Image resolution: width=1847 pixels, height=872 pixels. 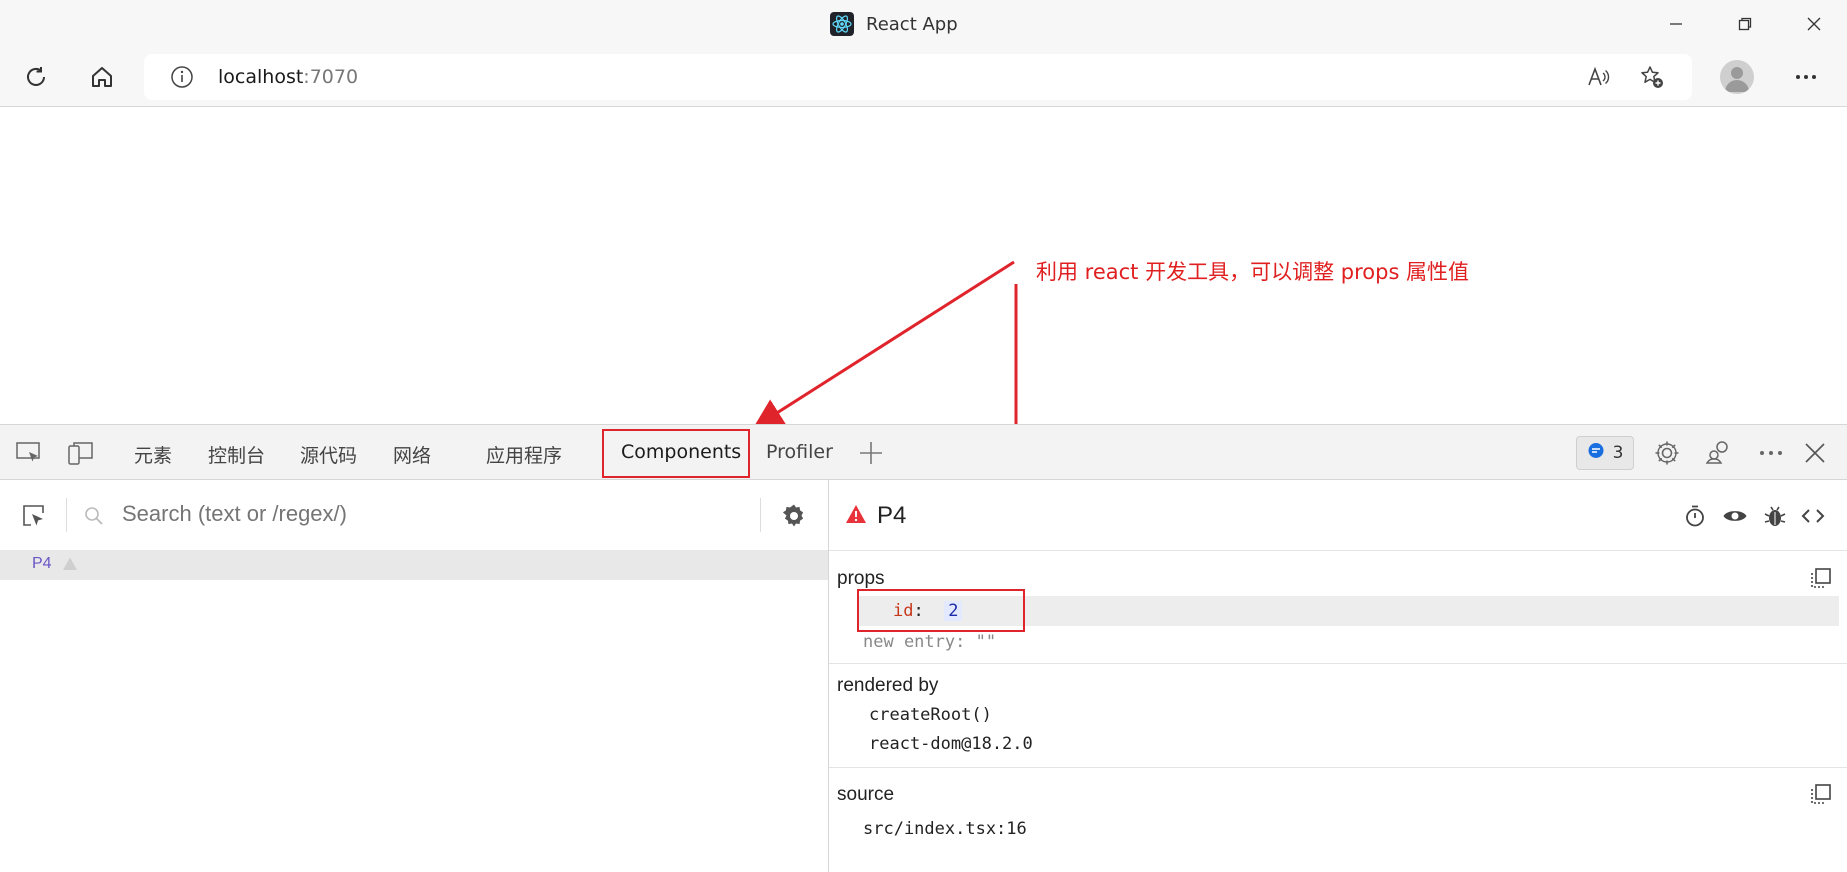 What do you see at coordinates (676, 453) in the screenshot?
I see `highlight-components-tab` at bounding box center [676, 453].